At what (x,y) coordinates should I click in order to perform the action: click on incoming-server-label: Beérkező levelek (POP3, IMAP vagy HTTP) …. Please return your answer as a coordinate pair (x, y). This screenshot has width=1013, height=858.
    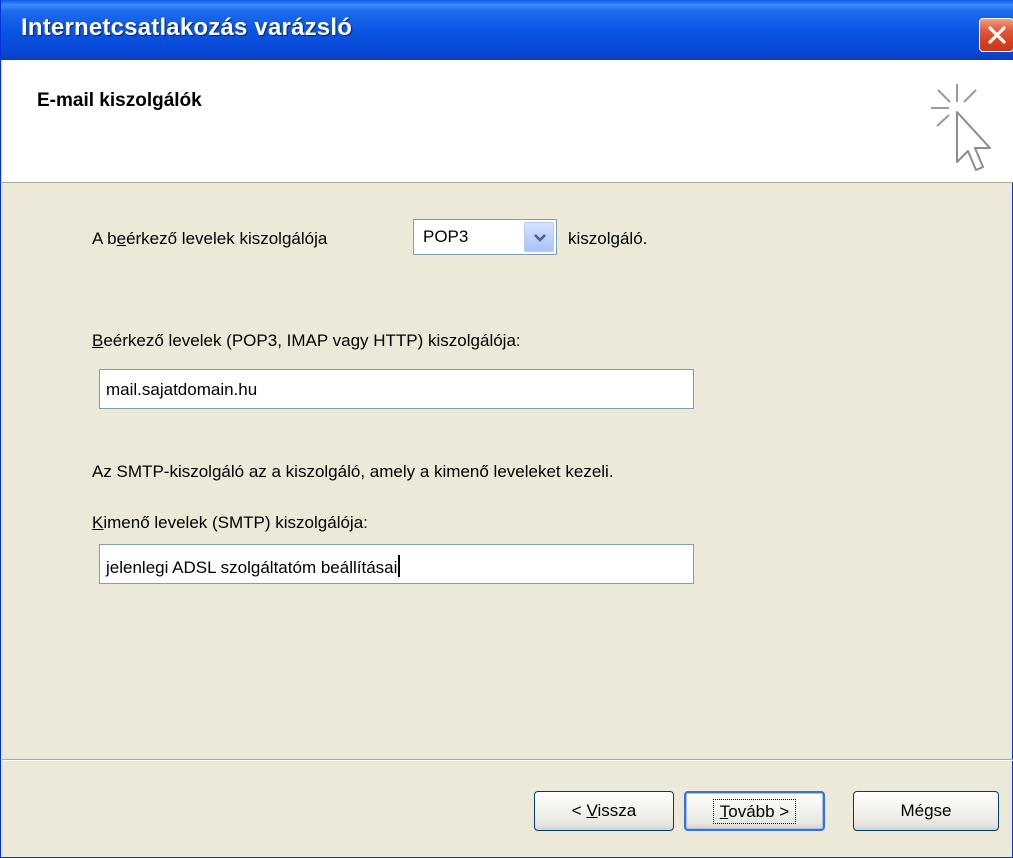
    Looking at the image, I should click on (306, 340).